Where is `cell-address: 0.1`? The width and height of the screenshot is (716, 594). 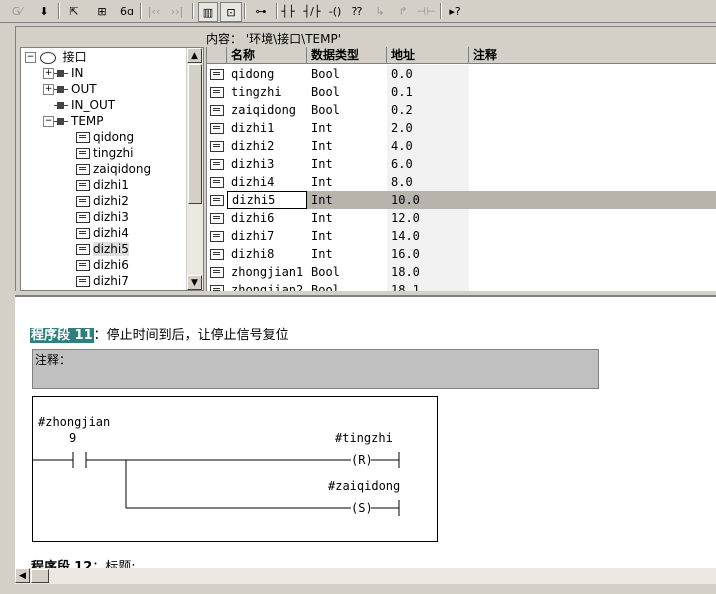
cell-address: 0.1 is located at coordinates (428, 92).